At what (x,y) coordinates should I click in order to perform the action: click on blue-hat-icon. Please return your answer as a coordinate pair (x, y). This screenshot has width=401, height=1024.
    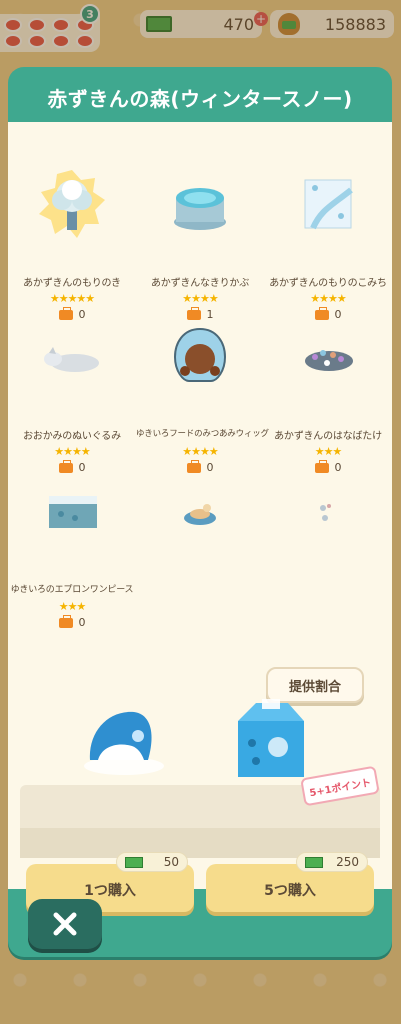
    Looking at the image, I should click on (124, 743).